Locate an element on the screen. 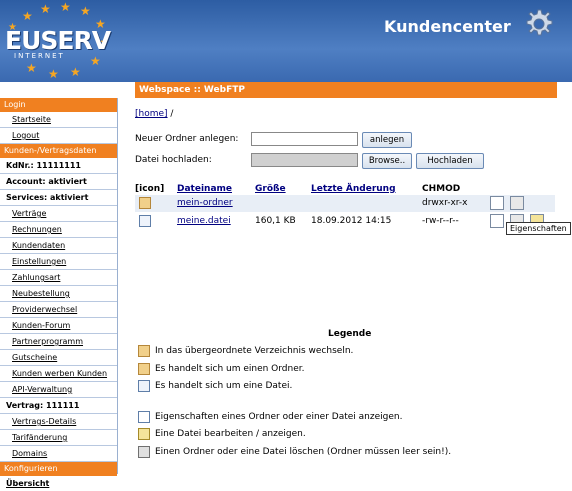 Image resolution: width=572 pixels, height=491 pixels. legend-text: Eine Datei bearbeiten / anzeigen. is located at coordinates (230, 434).